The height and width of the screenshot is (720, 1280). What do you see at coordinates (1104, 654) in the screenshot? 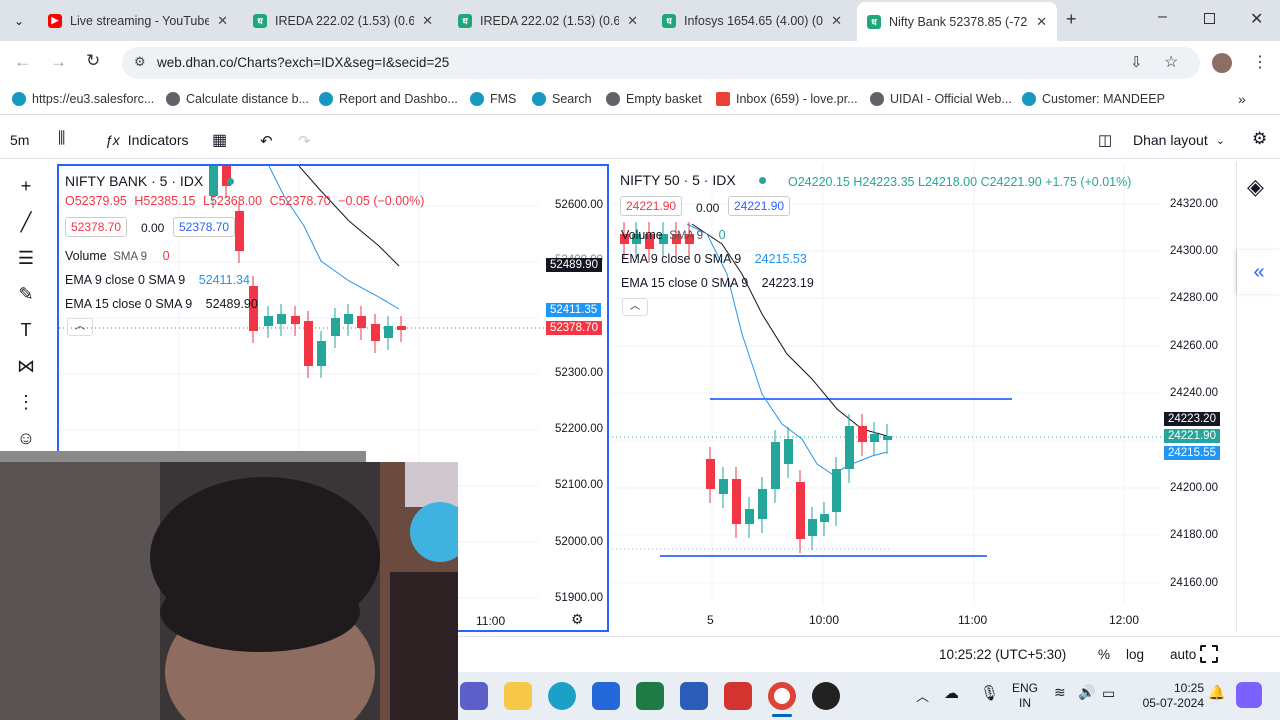
I see `percent-toggle: %` at bounding box center [1104, 654].